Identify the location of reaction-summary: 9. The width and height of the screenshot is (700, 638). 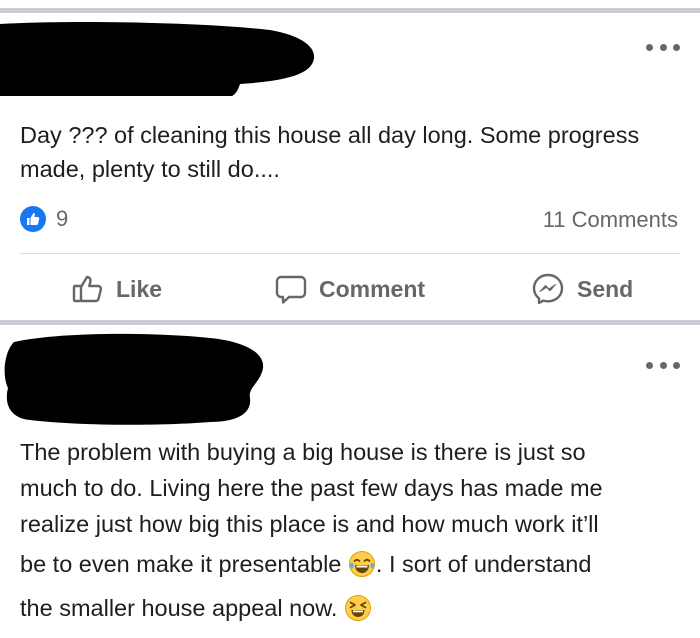
(44, 219).